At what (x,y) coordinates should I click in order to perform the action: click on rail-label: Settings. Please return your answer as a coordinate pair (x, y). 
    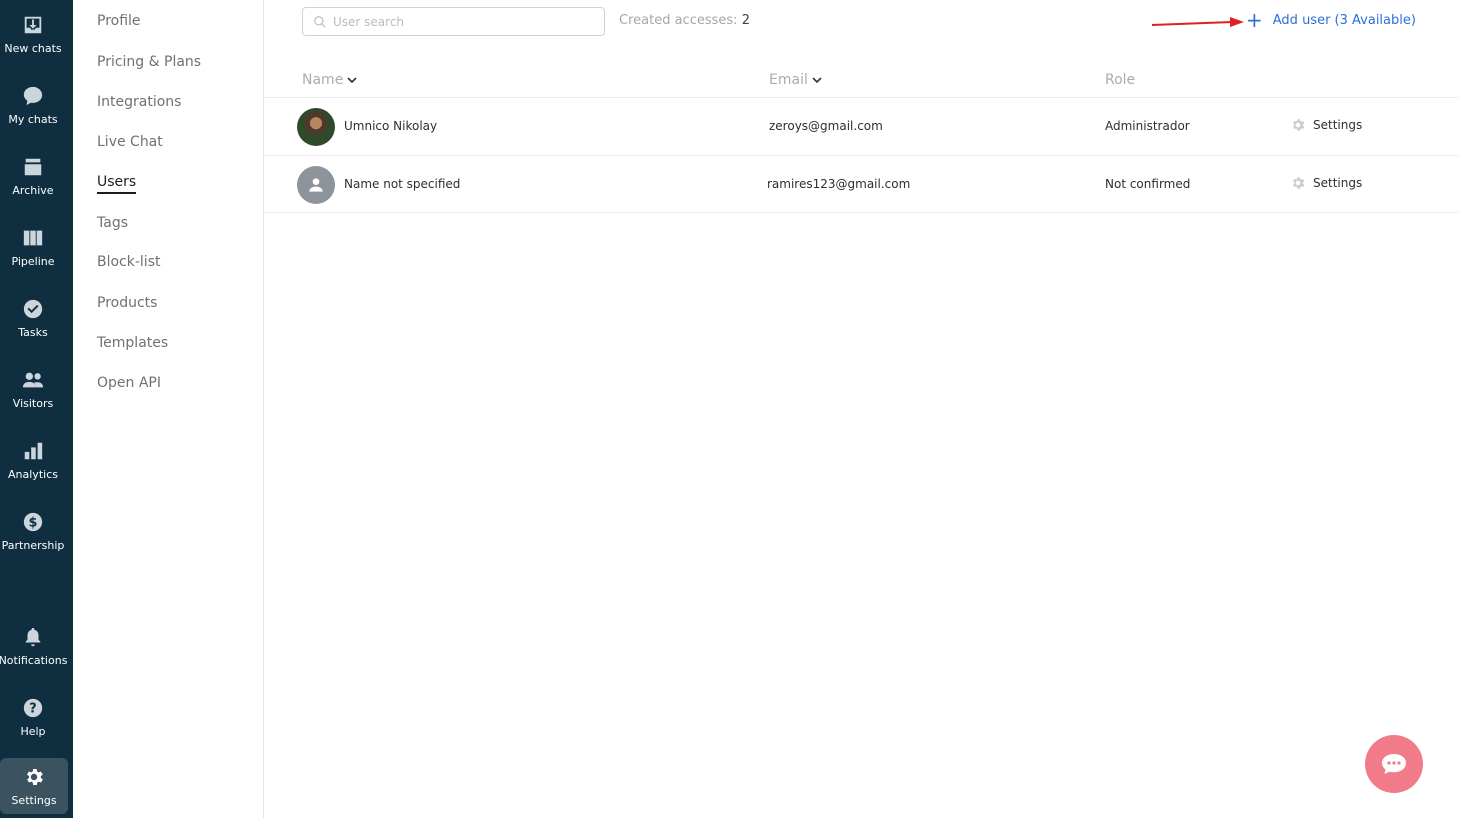
    Looking at the image, I should click on (34, 800).